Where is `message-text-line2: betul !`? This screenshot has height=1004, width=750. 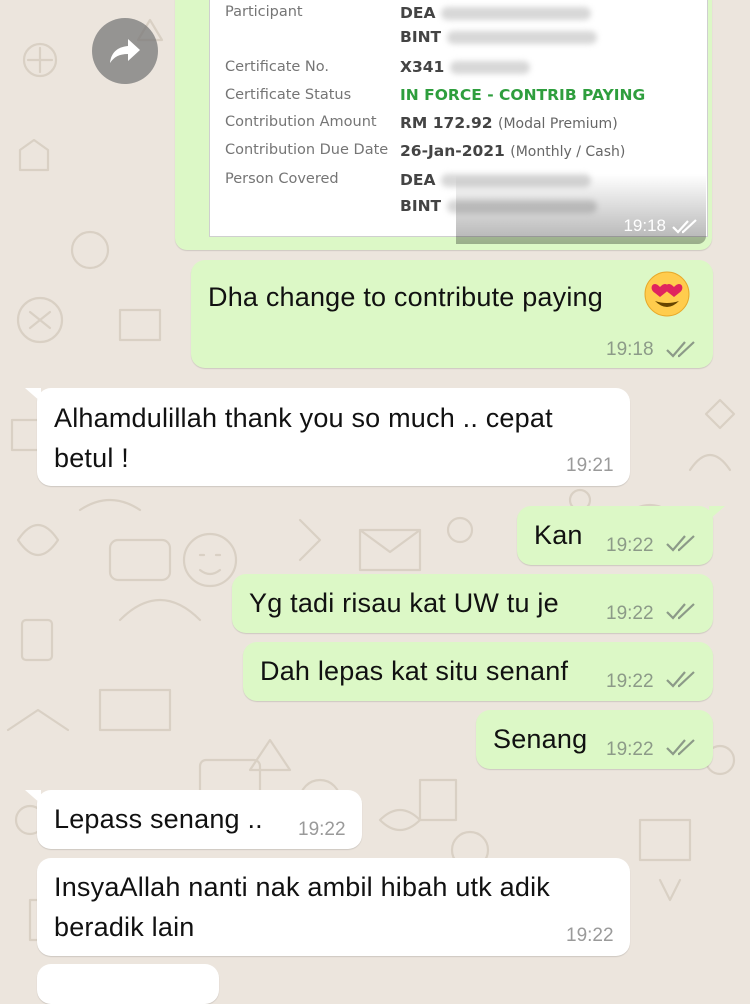 message-text-line2: betul ! is located at coordinates (91, 458).